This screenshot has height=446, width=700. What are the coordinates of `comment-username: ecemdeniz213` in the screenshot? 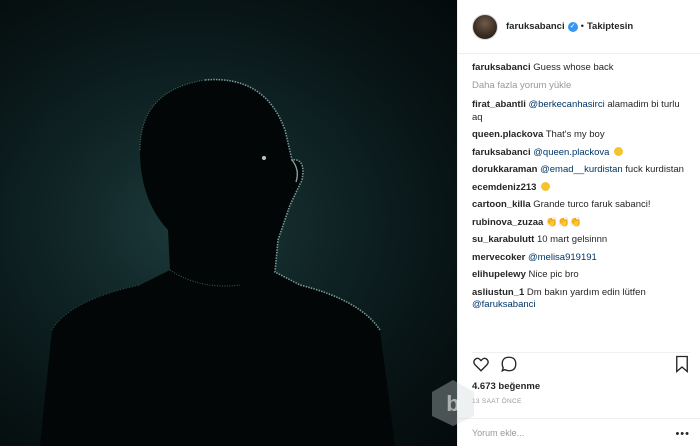 It's located at (504, 187).